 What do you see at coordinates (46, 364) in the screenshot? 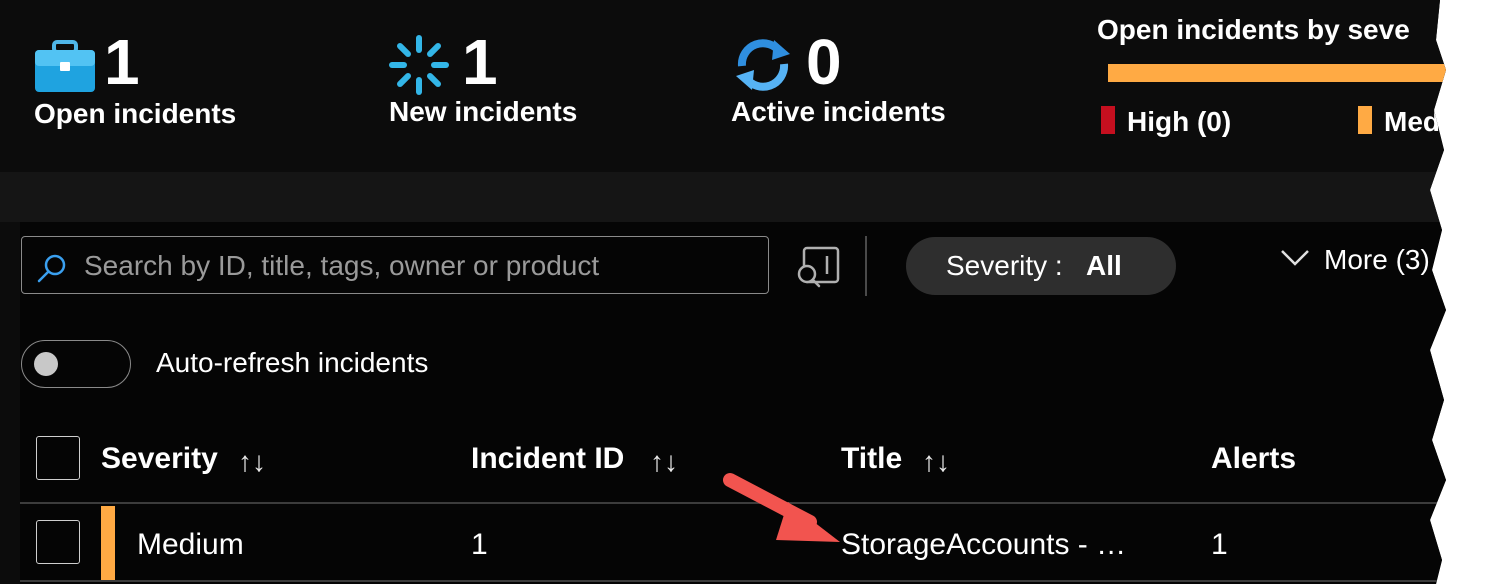
I see `toggle-knob` at bounding box center [46, 364].